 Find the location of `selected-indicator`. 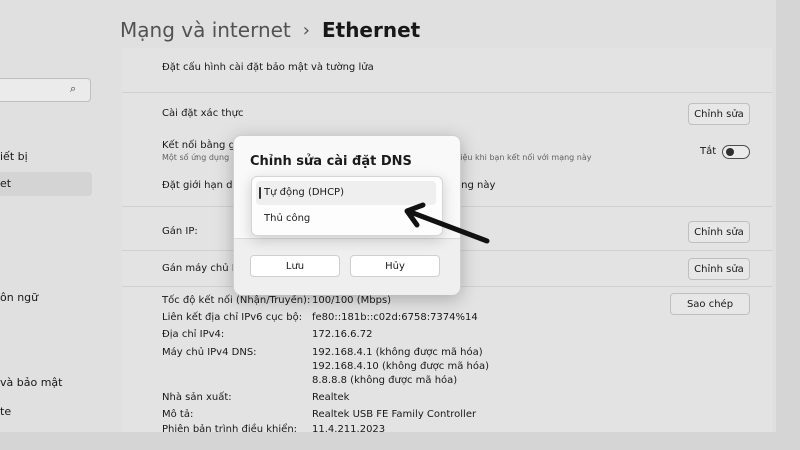

selected-indicator is located at coordinates (260, 193).